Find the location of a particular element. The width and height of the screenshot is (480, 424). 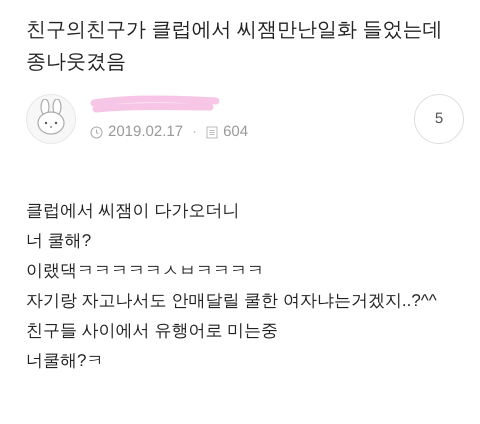

clock-icon is located at coordinates (96, 132).